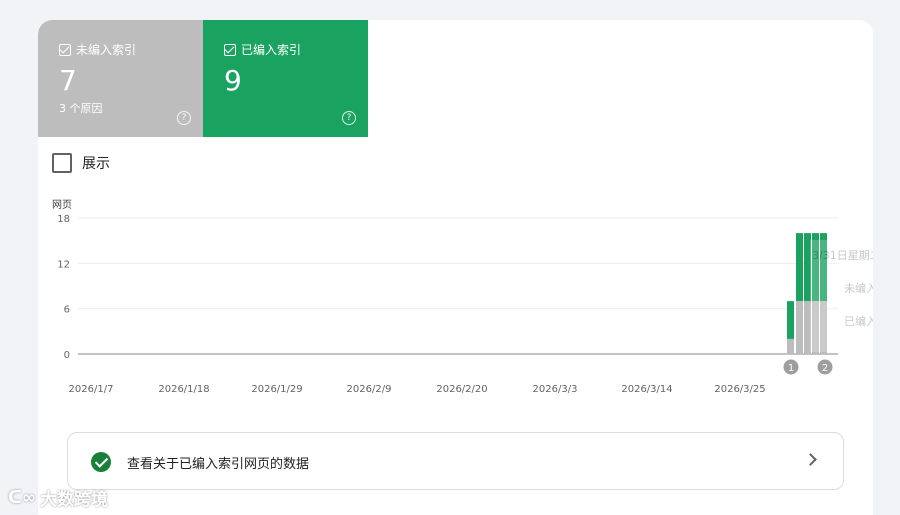 The image size is (900, 515). Describe the element at coordinates (183, 389) in the screenshot. I see `x-tick-label: 2026/1/18` at that location.